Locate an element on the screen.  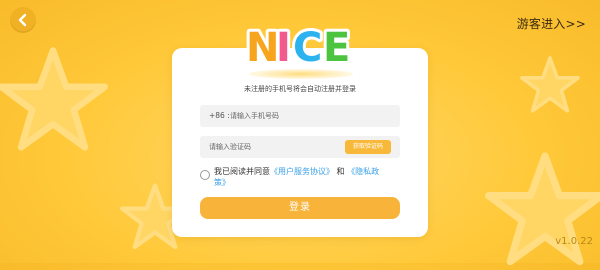
login-button: 登录 is located at coordinates (300, 208).